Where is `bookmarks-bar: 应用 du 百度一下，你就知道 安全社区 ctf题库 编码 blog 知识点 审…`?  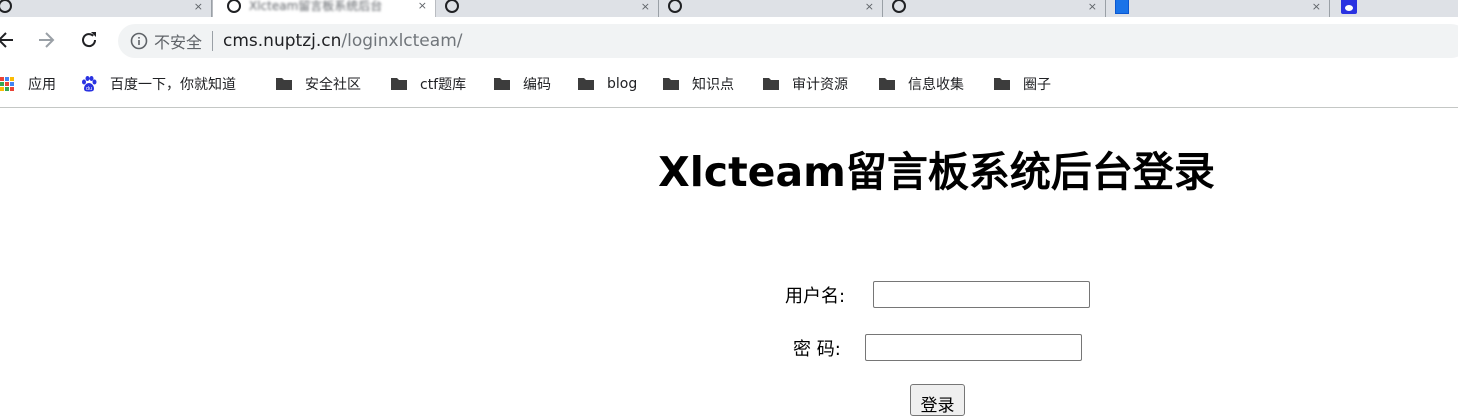
bookmarks-bar: 应用 du 百度一下，你就知道 安全社区 ctf题库 编码 blog 知识点 审… is located at coordinates (729, 86).